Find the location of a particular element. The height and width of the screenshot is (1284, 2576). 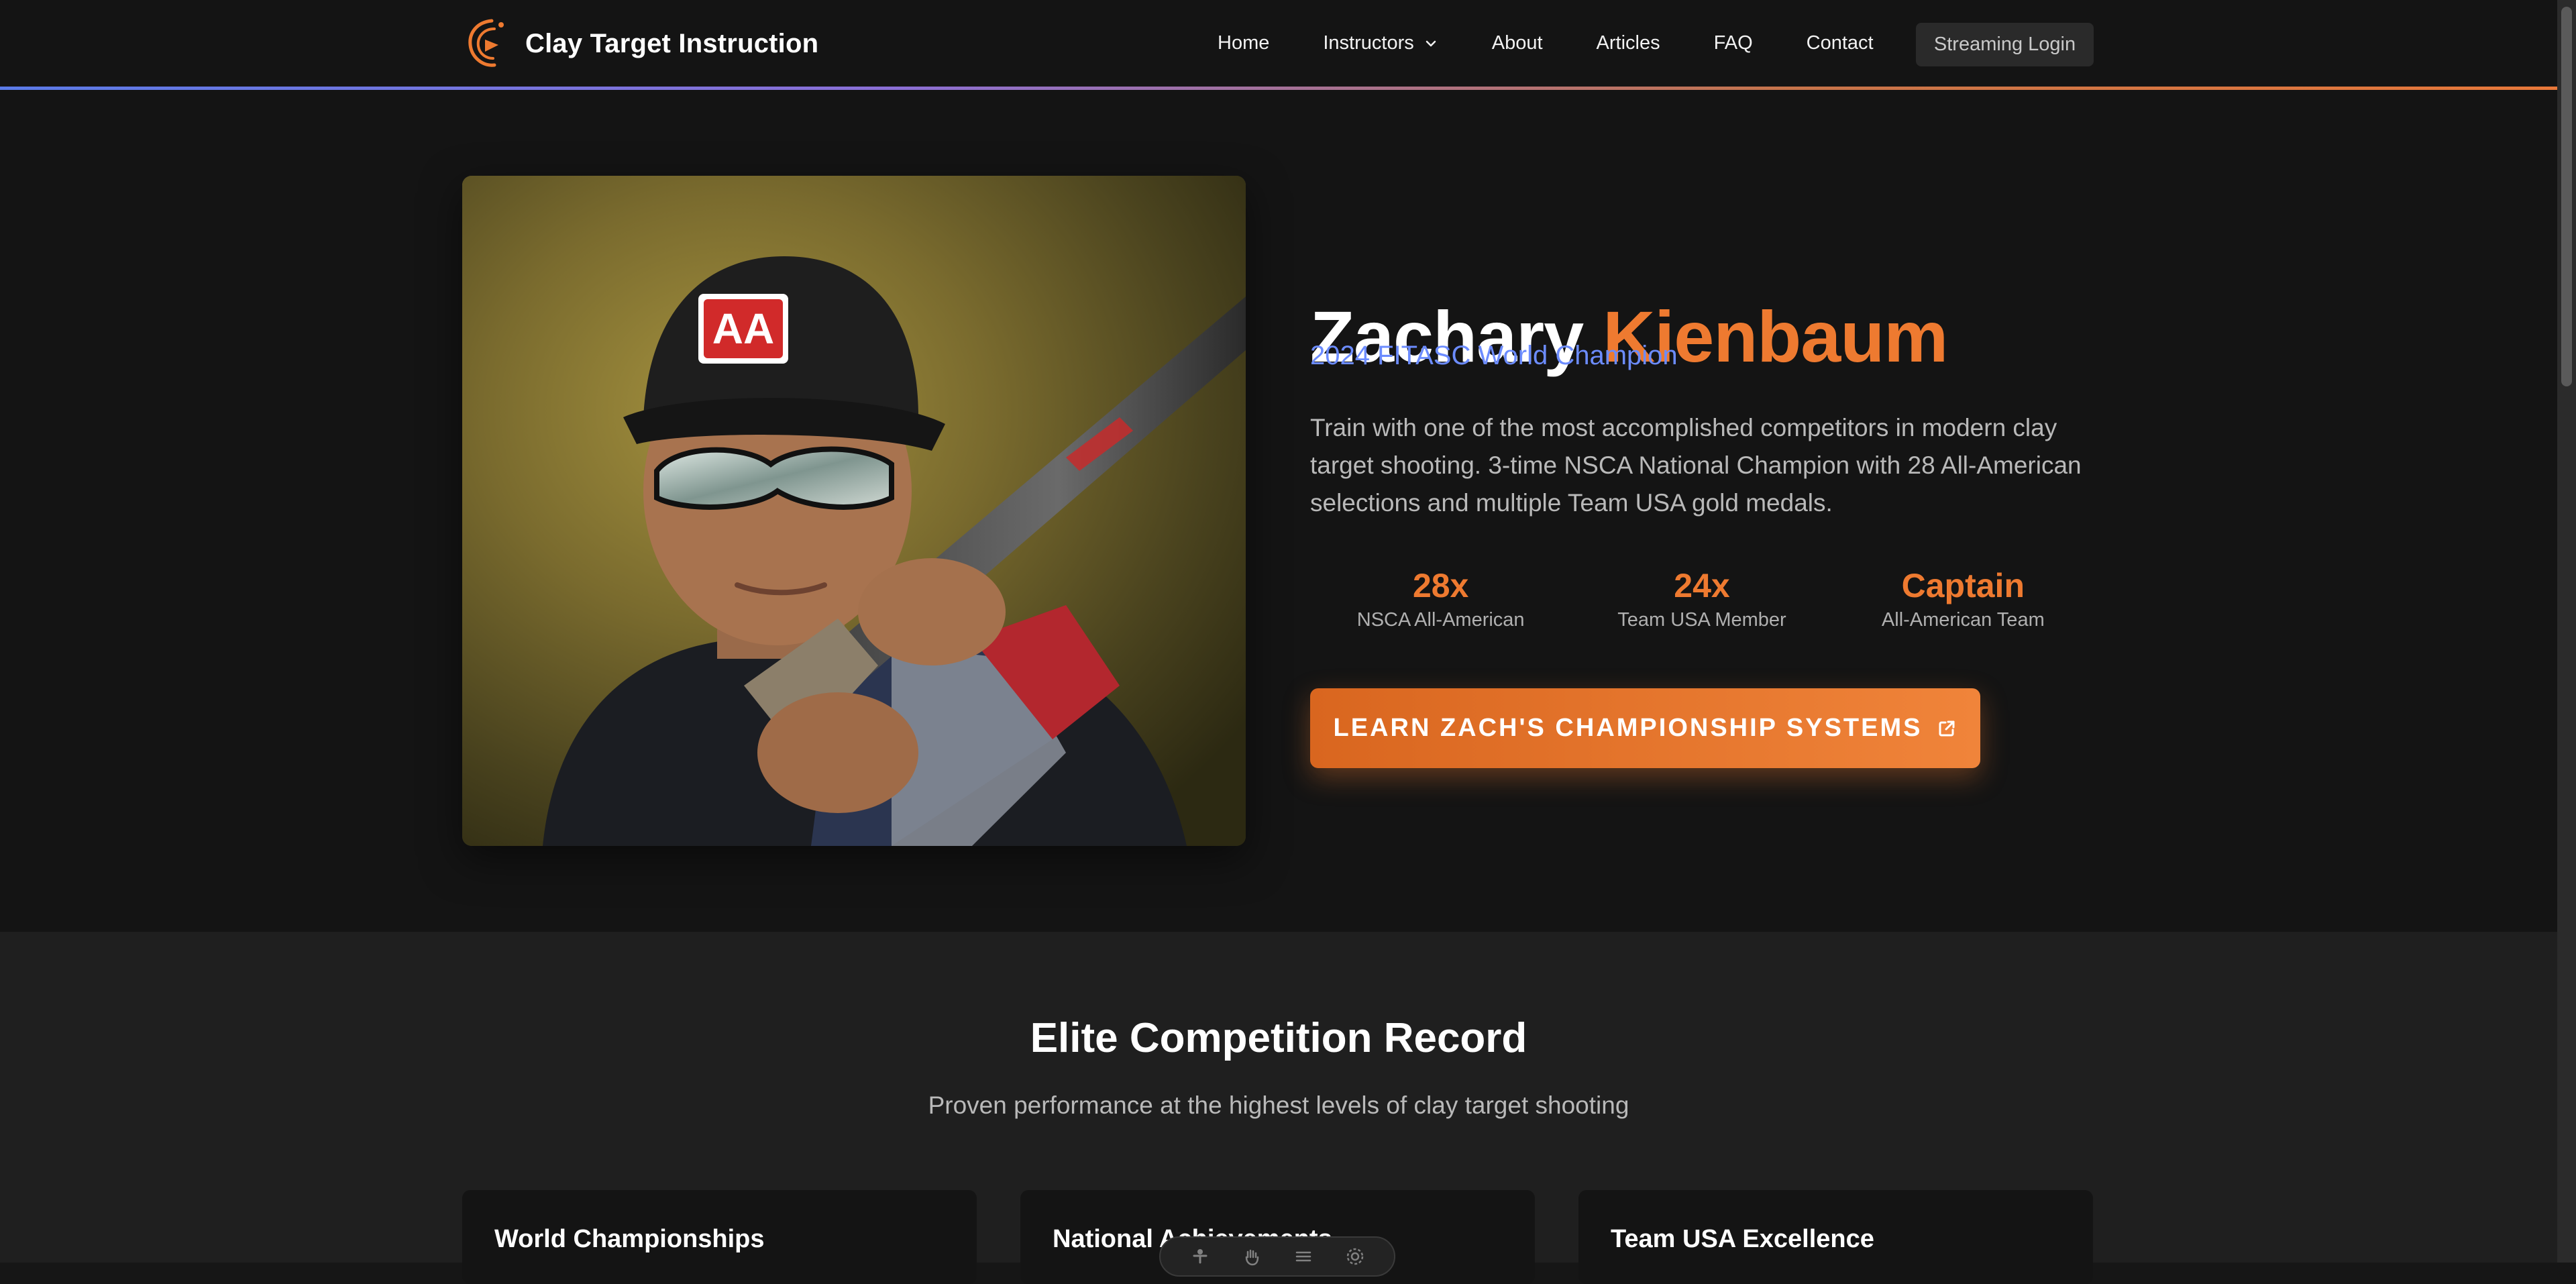

stat-value: Captain is located at coordinates (1963, 585).